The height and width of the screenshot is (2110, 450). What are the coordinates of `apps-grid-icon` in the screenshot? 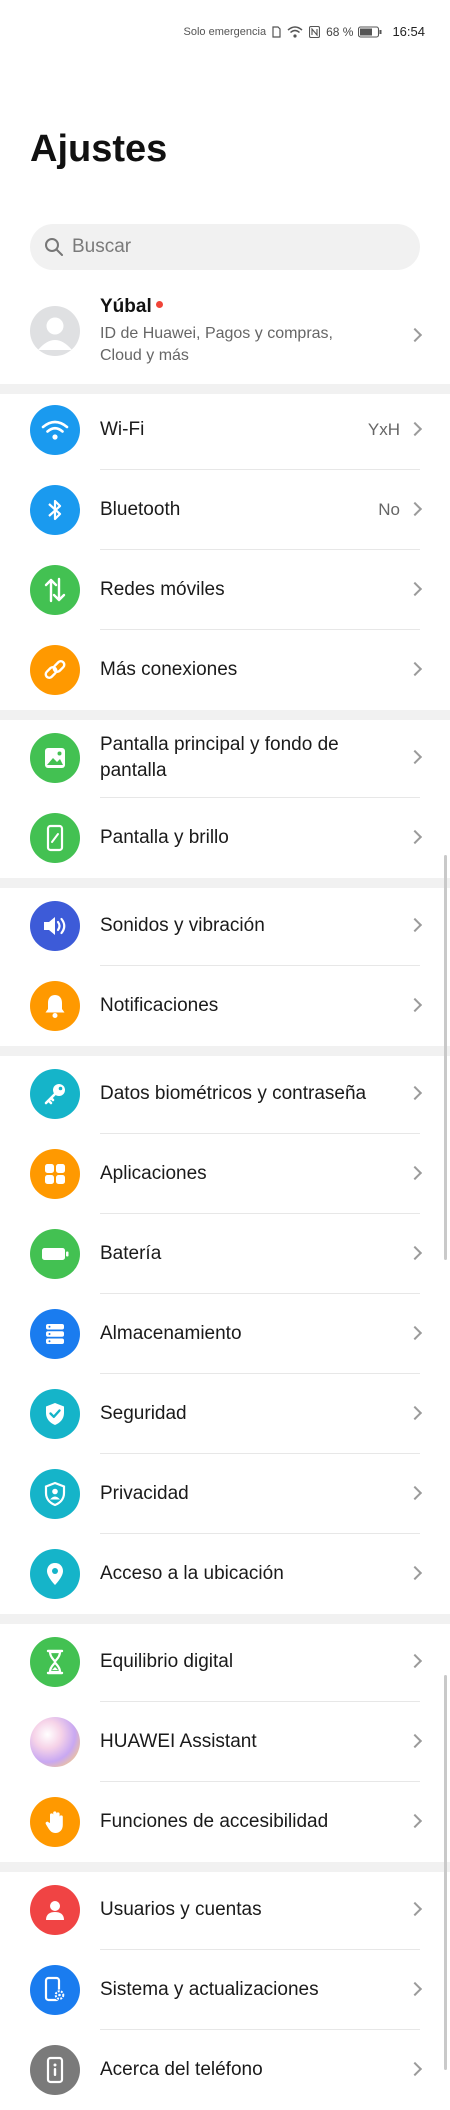 It's located at (55, 1174).